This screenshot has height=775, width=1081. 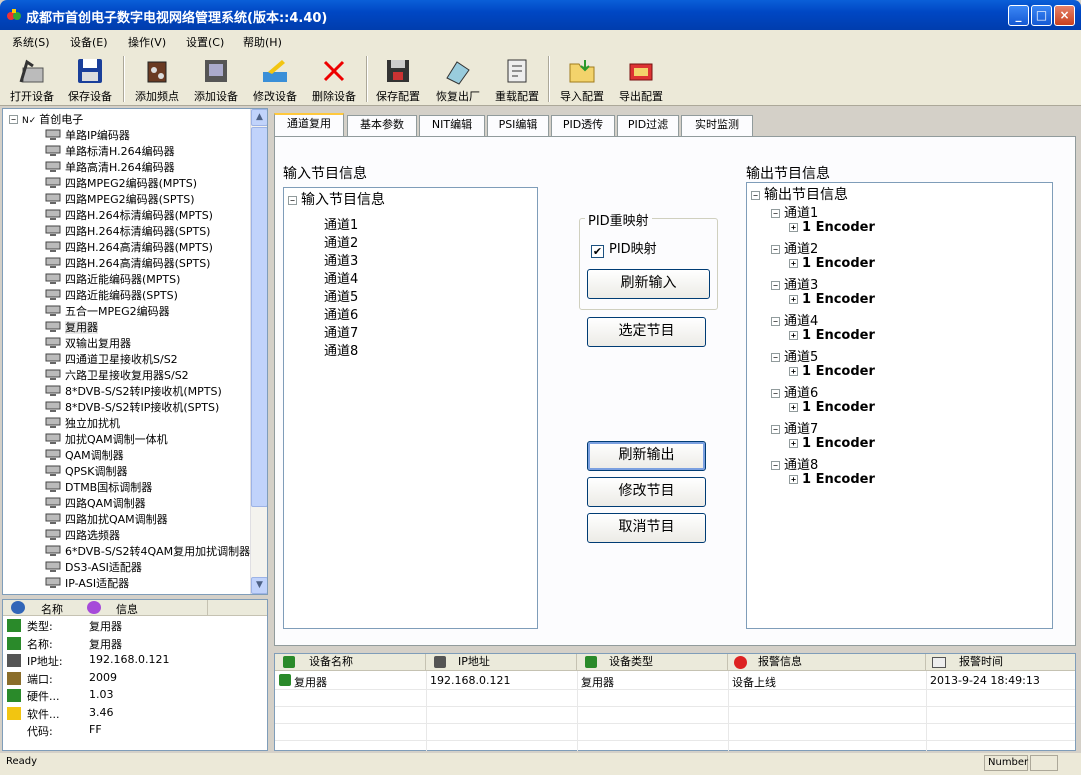 I want to click on tree-item: 单路标清H.264编码器, so click(x=110, y=151).